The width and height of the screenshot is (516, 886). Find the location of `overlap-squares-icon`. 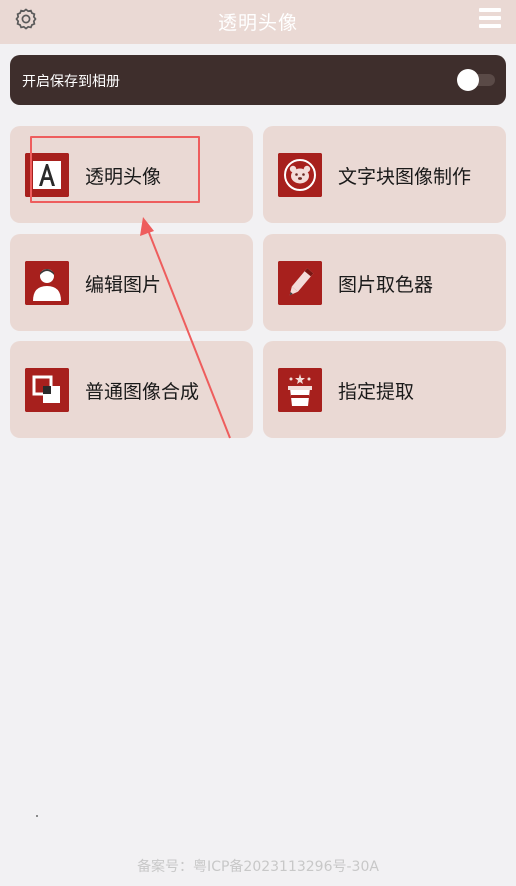

overlap-squares-icon is located at coordinates (47, 390).